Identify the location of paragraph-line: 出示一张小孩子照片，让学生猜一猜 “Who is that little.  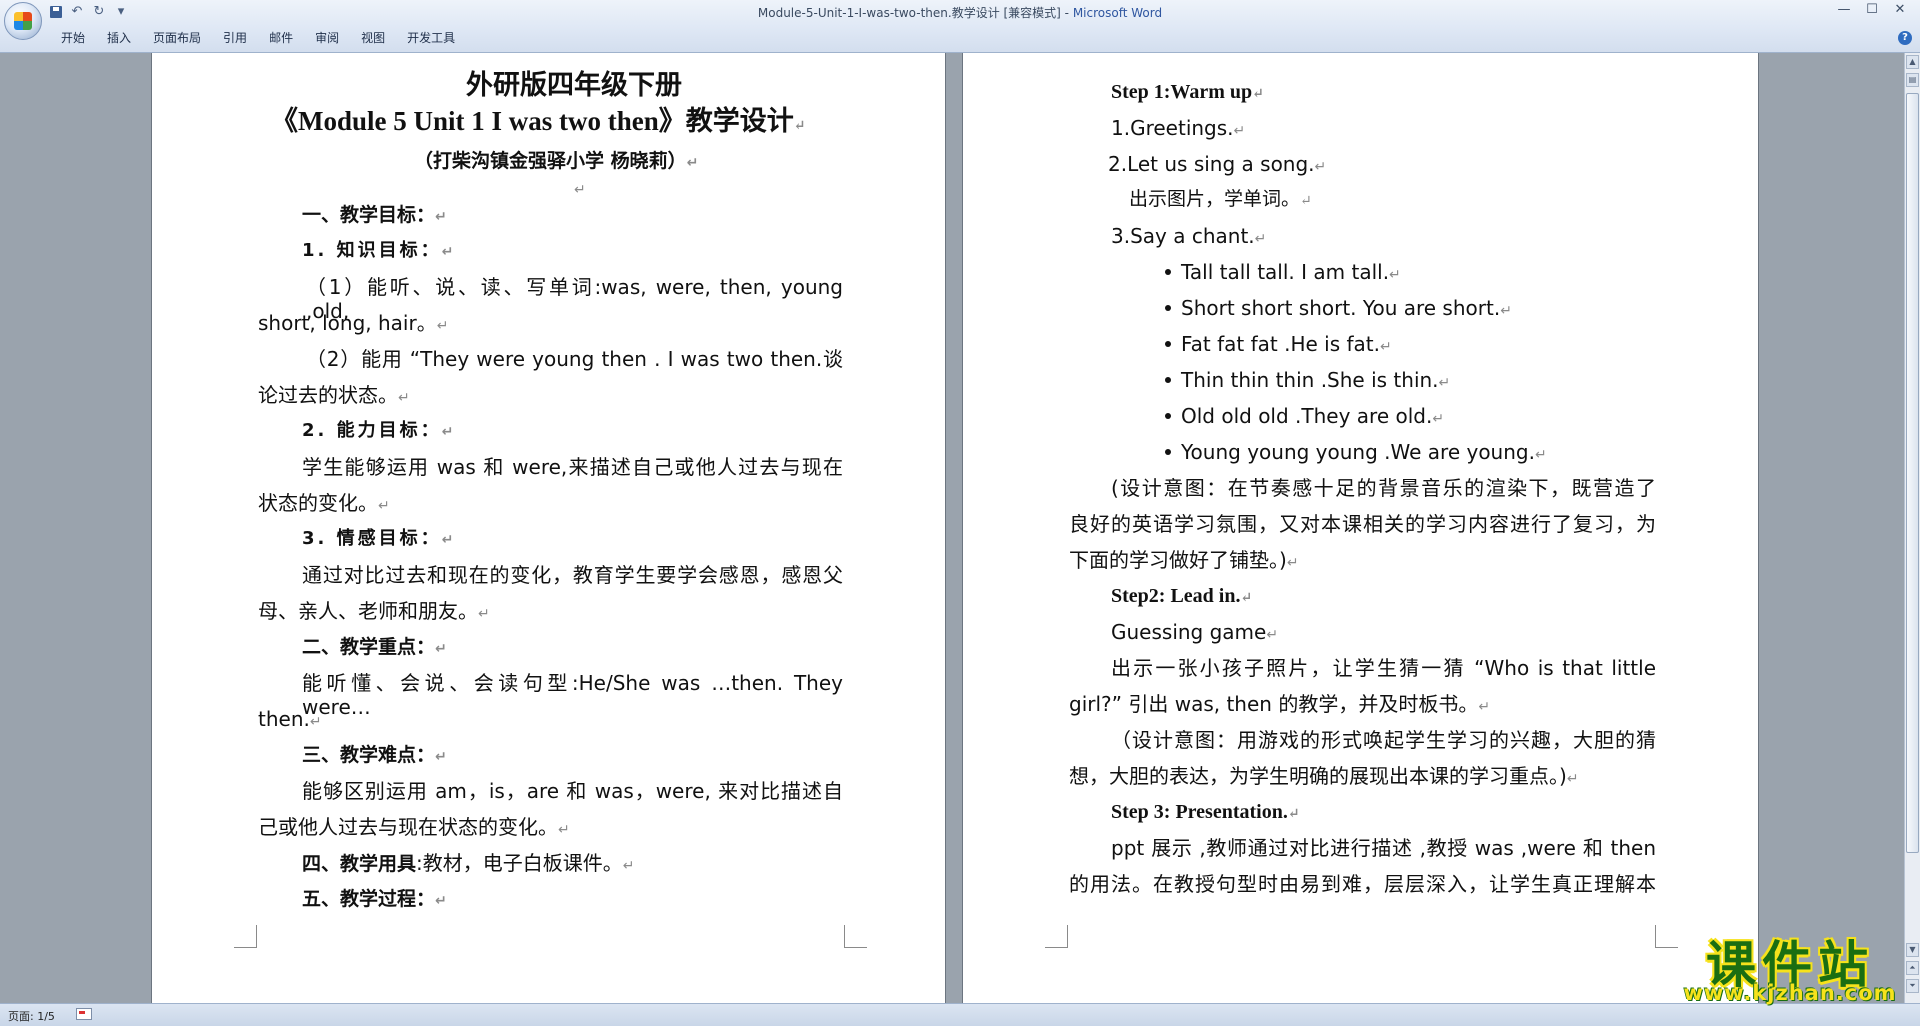
(1383, 668).